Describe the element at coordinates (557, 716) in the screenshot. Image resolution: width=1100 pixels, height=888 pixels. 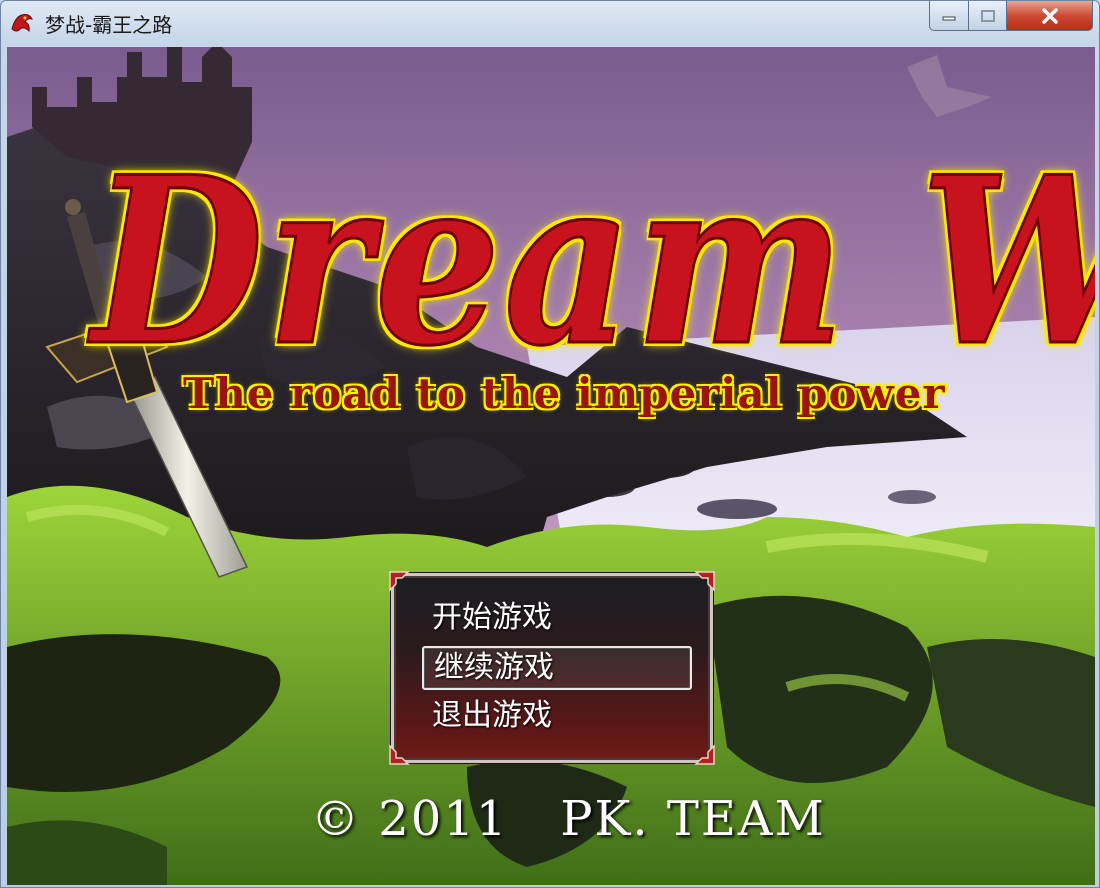
I see `menu-item-exit-game: 退出游戏` at that location.